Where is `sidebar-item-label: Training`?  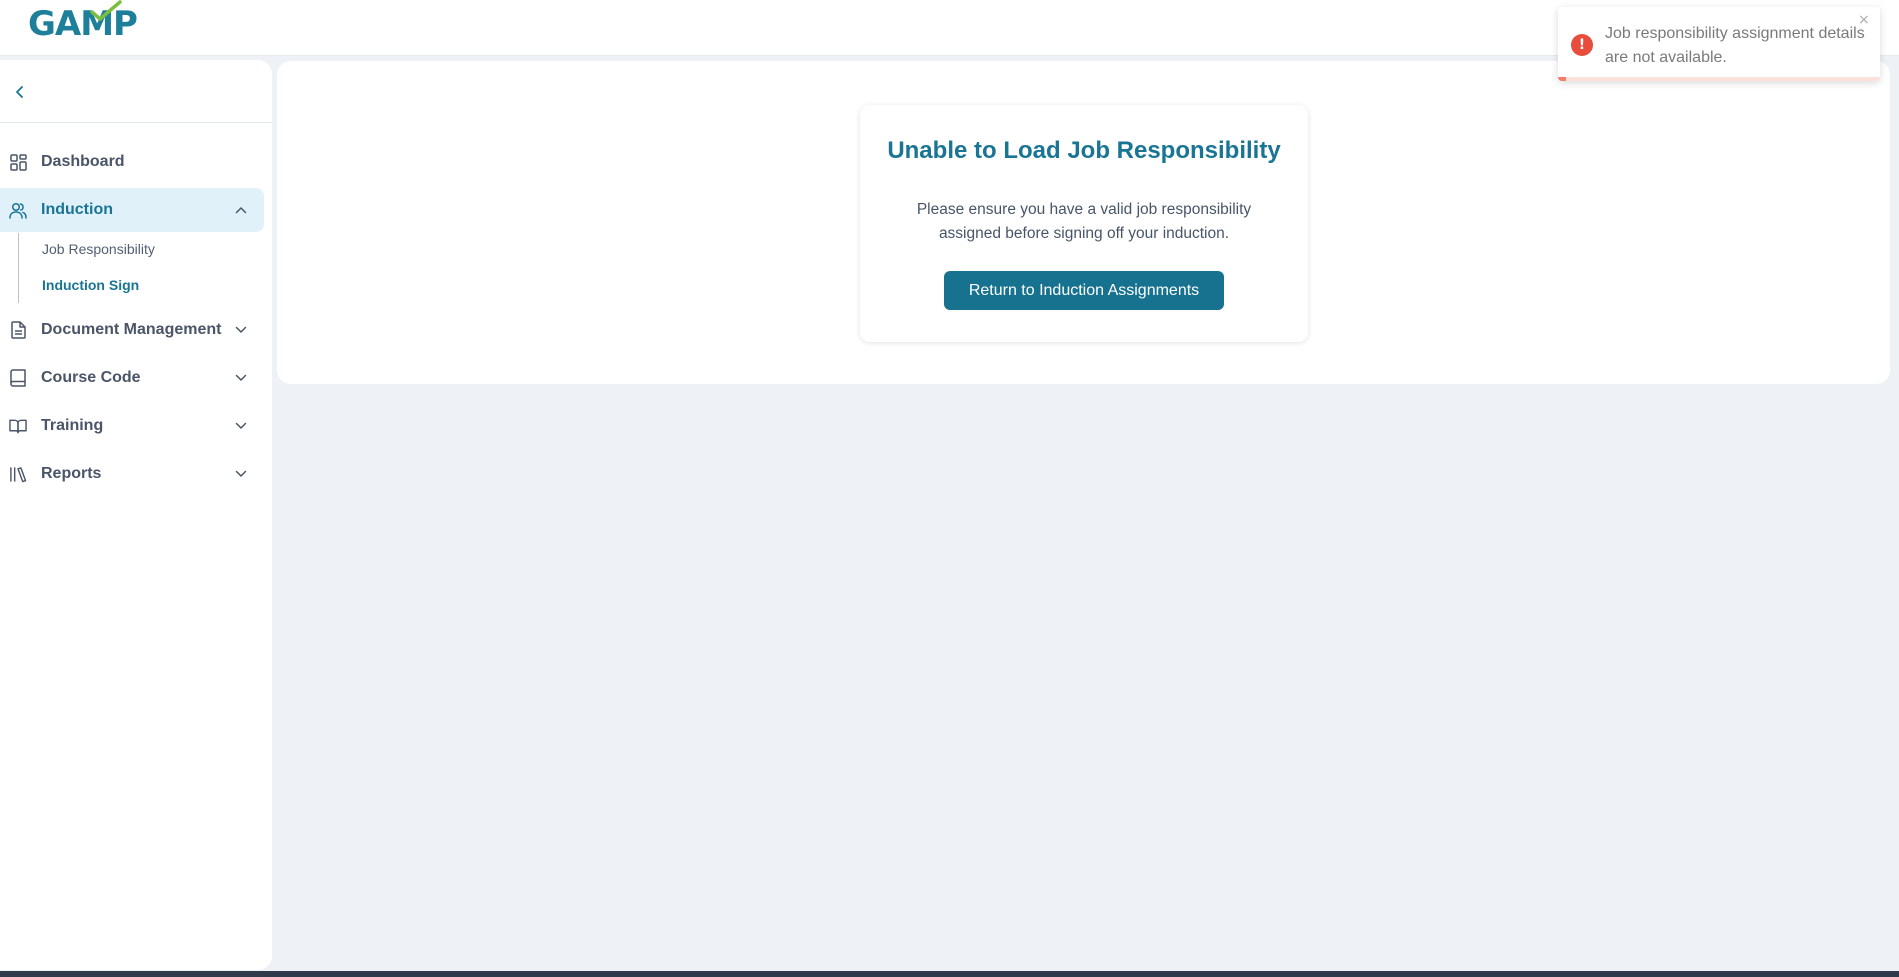 sidebar-item-label: Training is located at coordinates (72, 425).